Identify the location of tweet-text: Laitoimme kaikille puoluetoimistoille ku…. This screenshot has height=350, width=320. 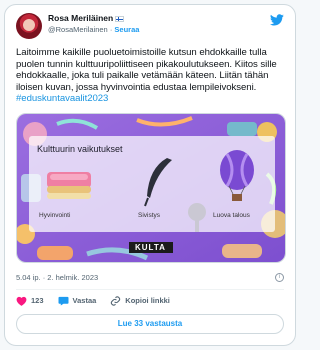
(150, 76).